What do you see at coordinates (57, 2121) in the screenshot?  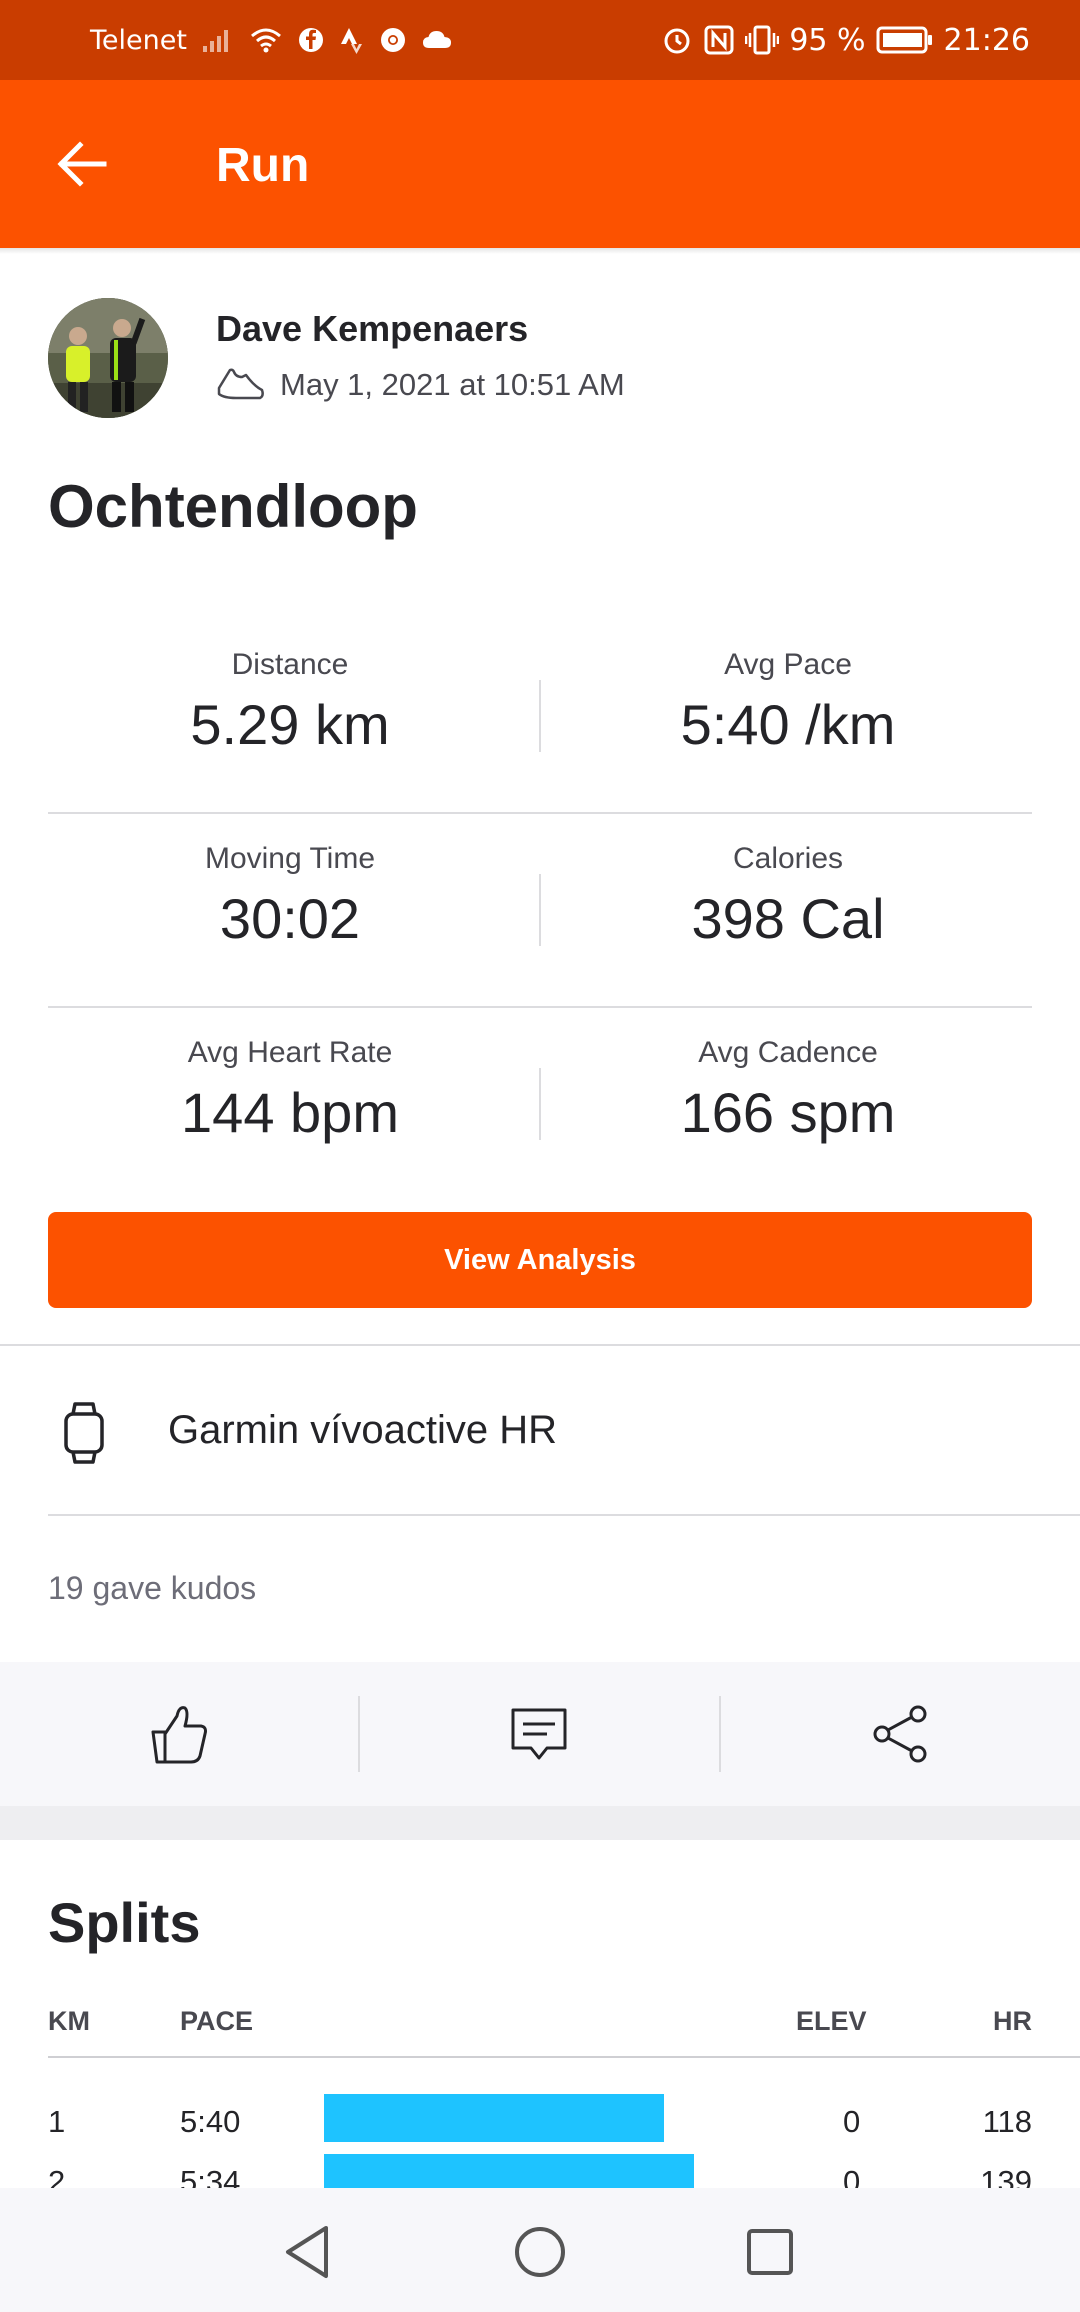 I see `split-km: 1` at bounding box center [57, 2121].